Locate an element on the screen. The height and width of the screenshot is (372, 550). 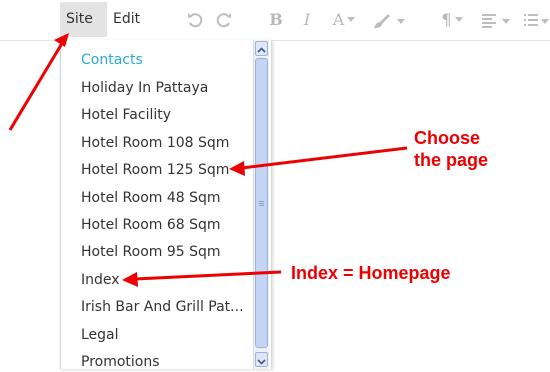
annotation-index-homepage: Index = Homepage is located at coordinates (371, 273).